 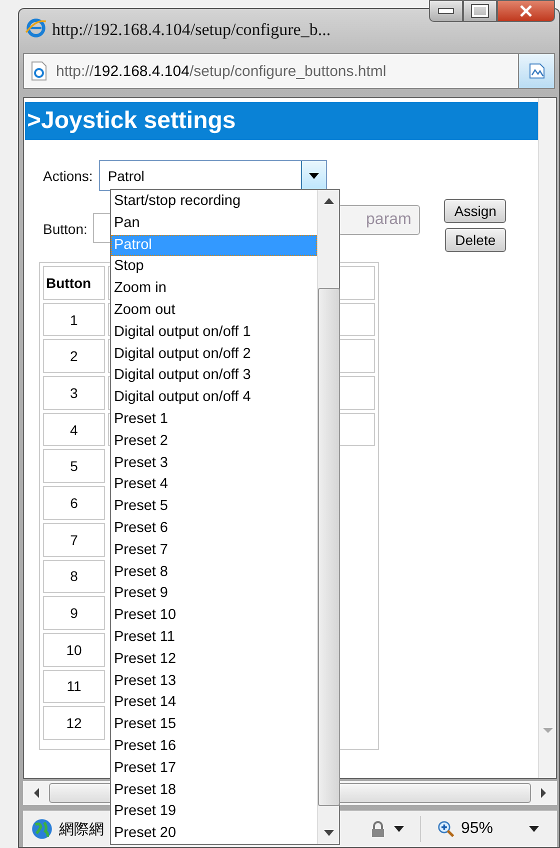 I want to click on table-cell: 11, so click(x=74, y=687).